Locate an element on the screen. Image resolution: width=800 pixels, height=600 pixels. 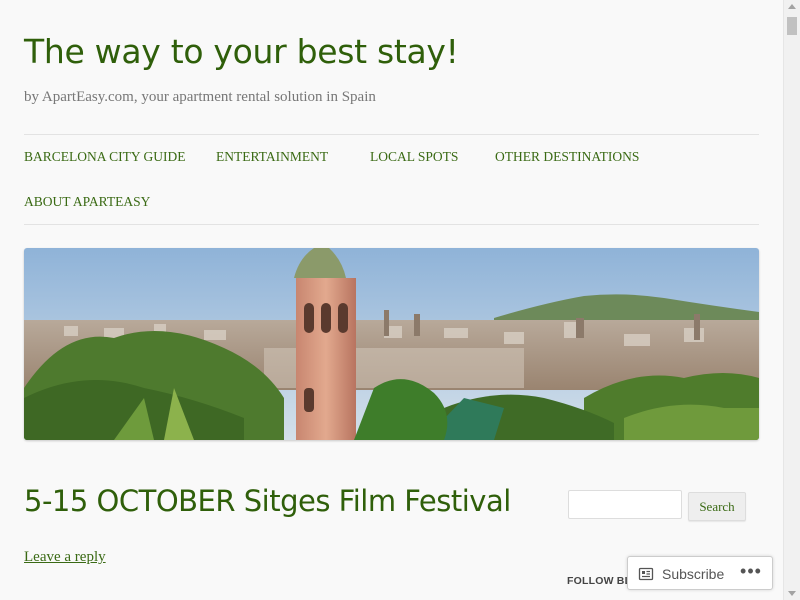
follow-blog-heading: FOLLOW BL is located at coordinates (599, 581).